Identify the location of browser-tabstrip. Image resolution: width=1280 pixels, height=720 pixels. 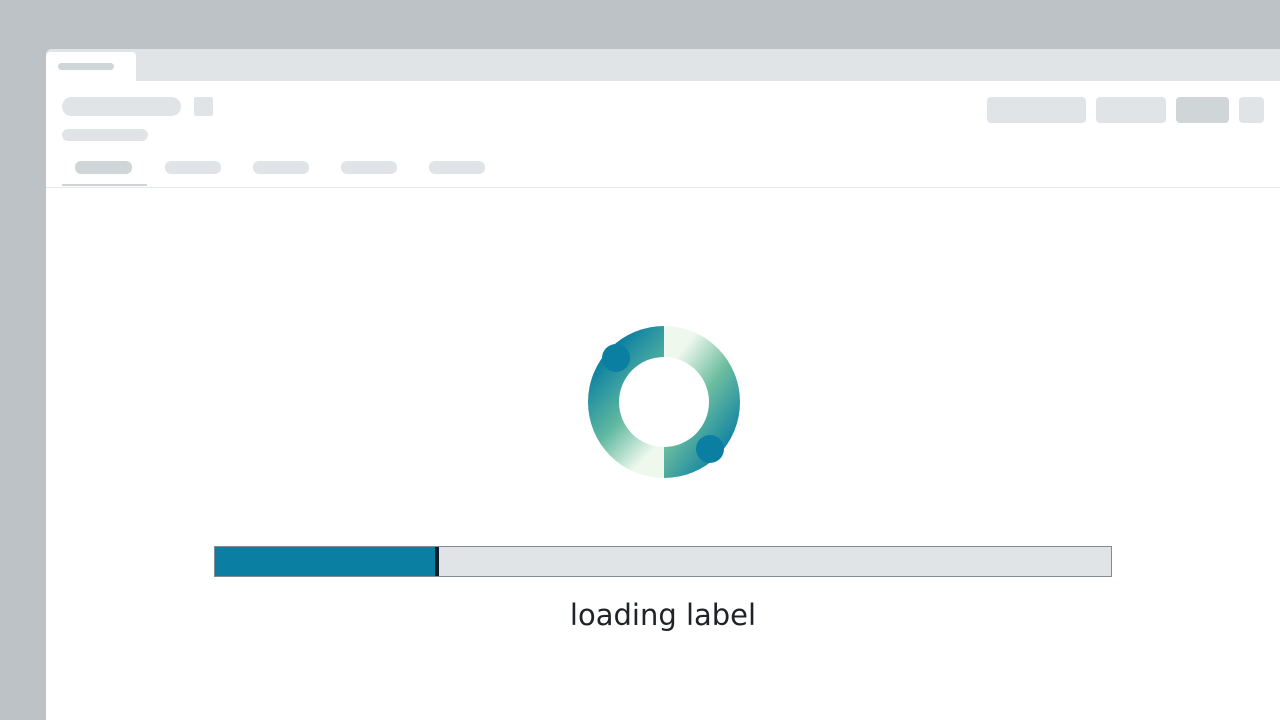
(663, 65).